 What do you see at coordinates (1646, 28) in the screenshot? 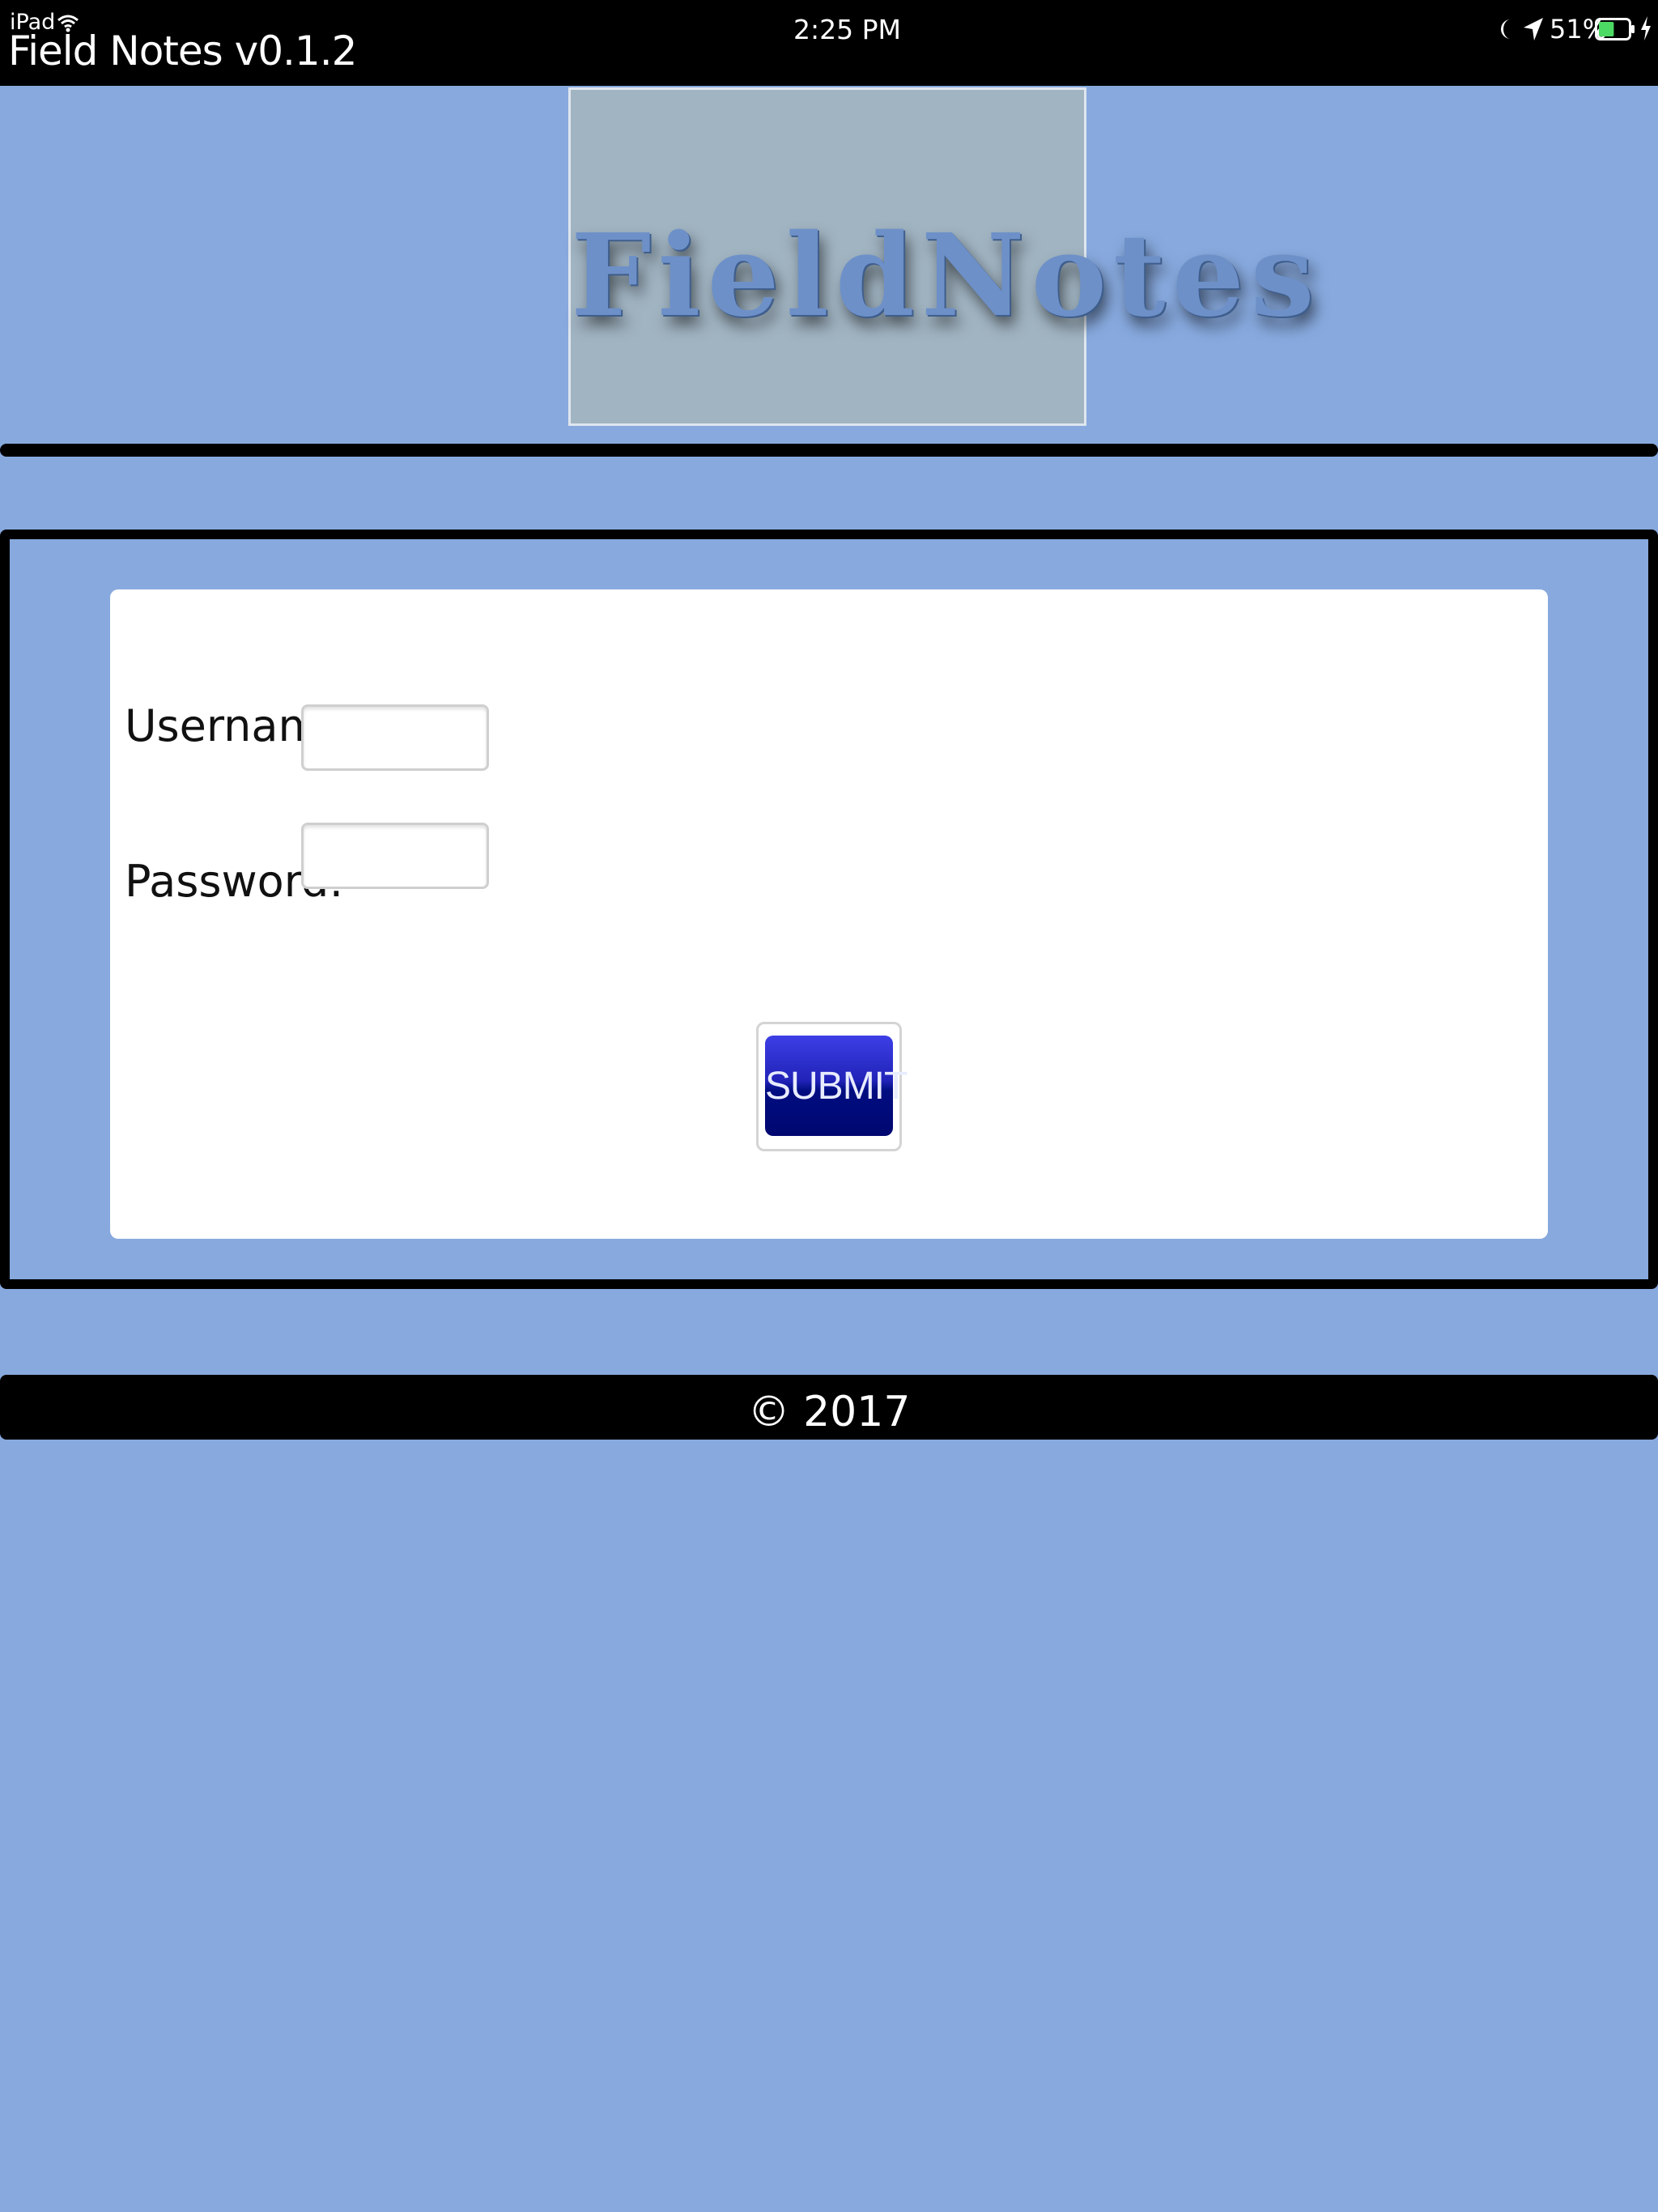
I see `charging-bolt-icon` at bounding box center [1646, 28].